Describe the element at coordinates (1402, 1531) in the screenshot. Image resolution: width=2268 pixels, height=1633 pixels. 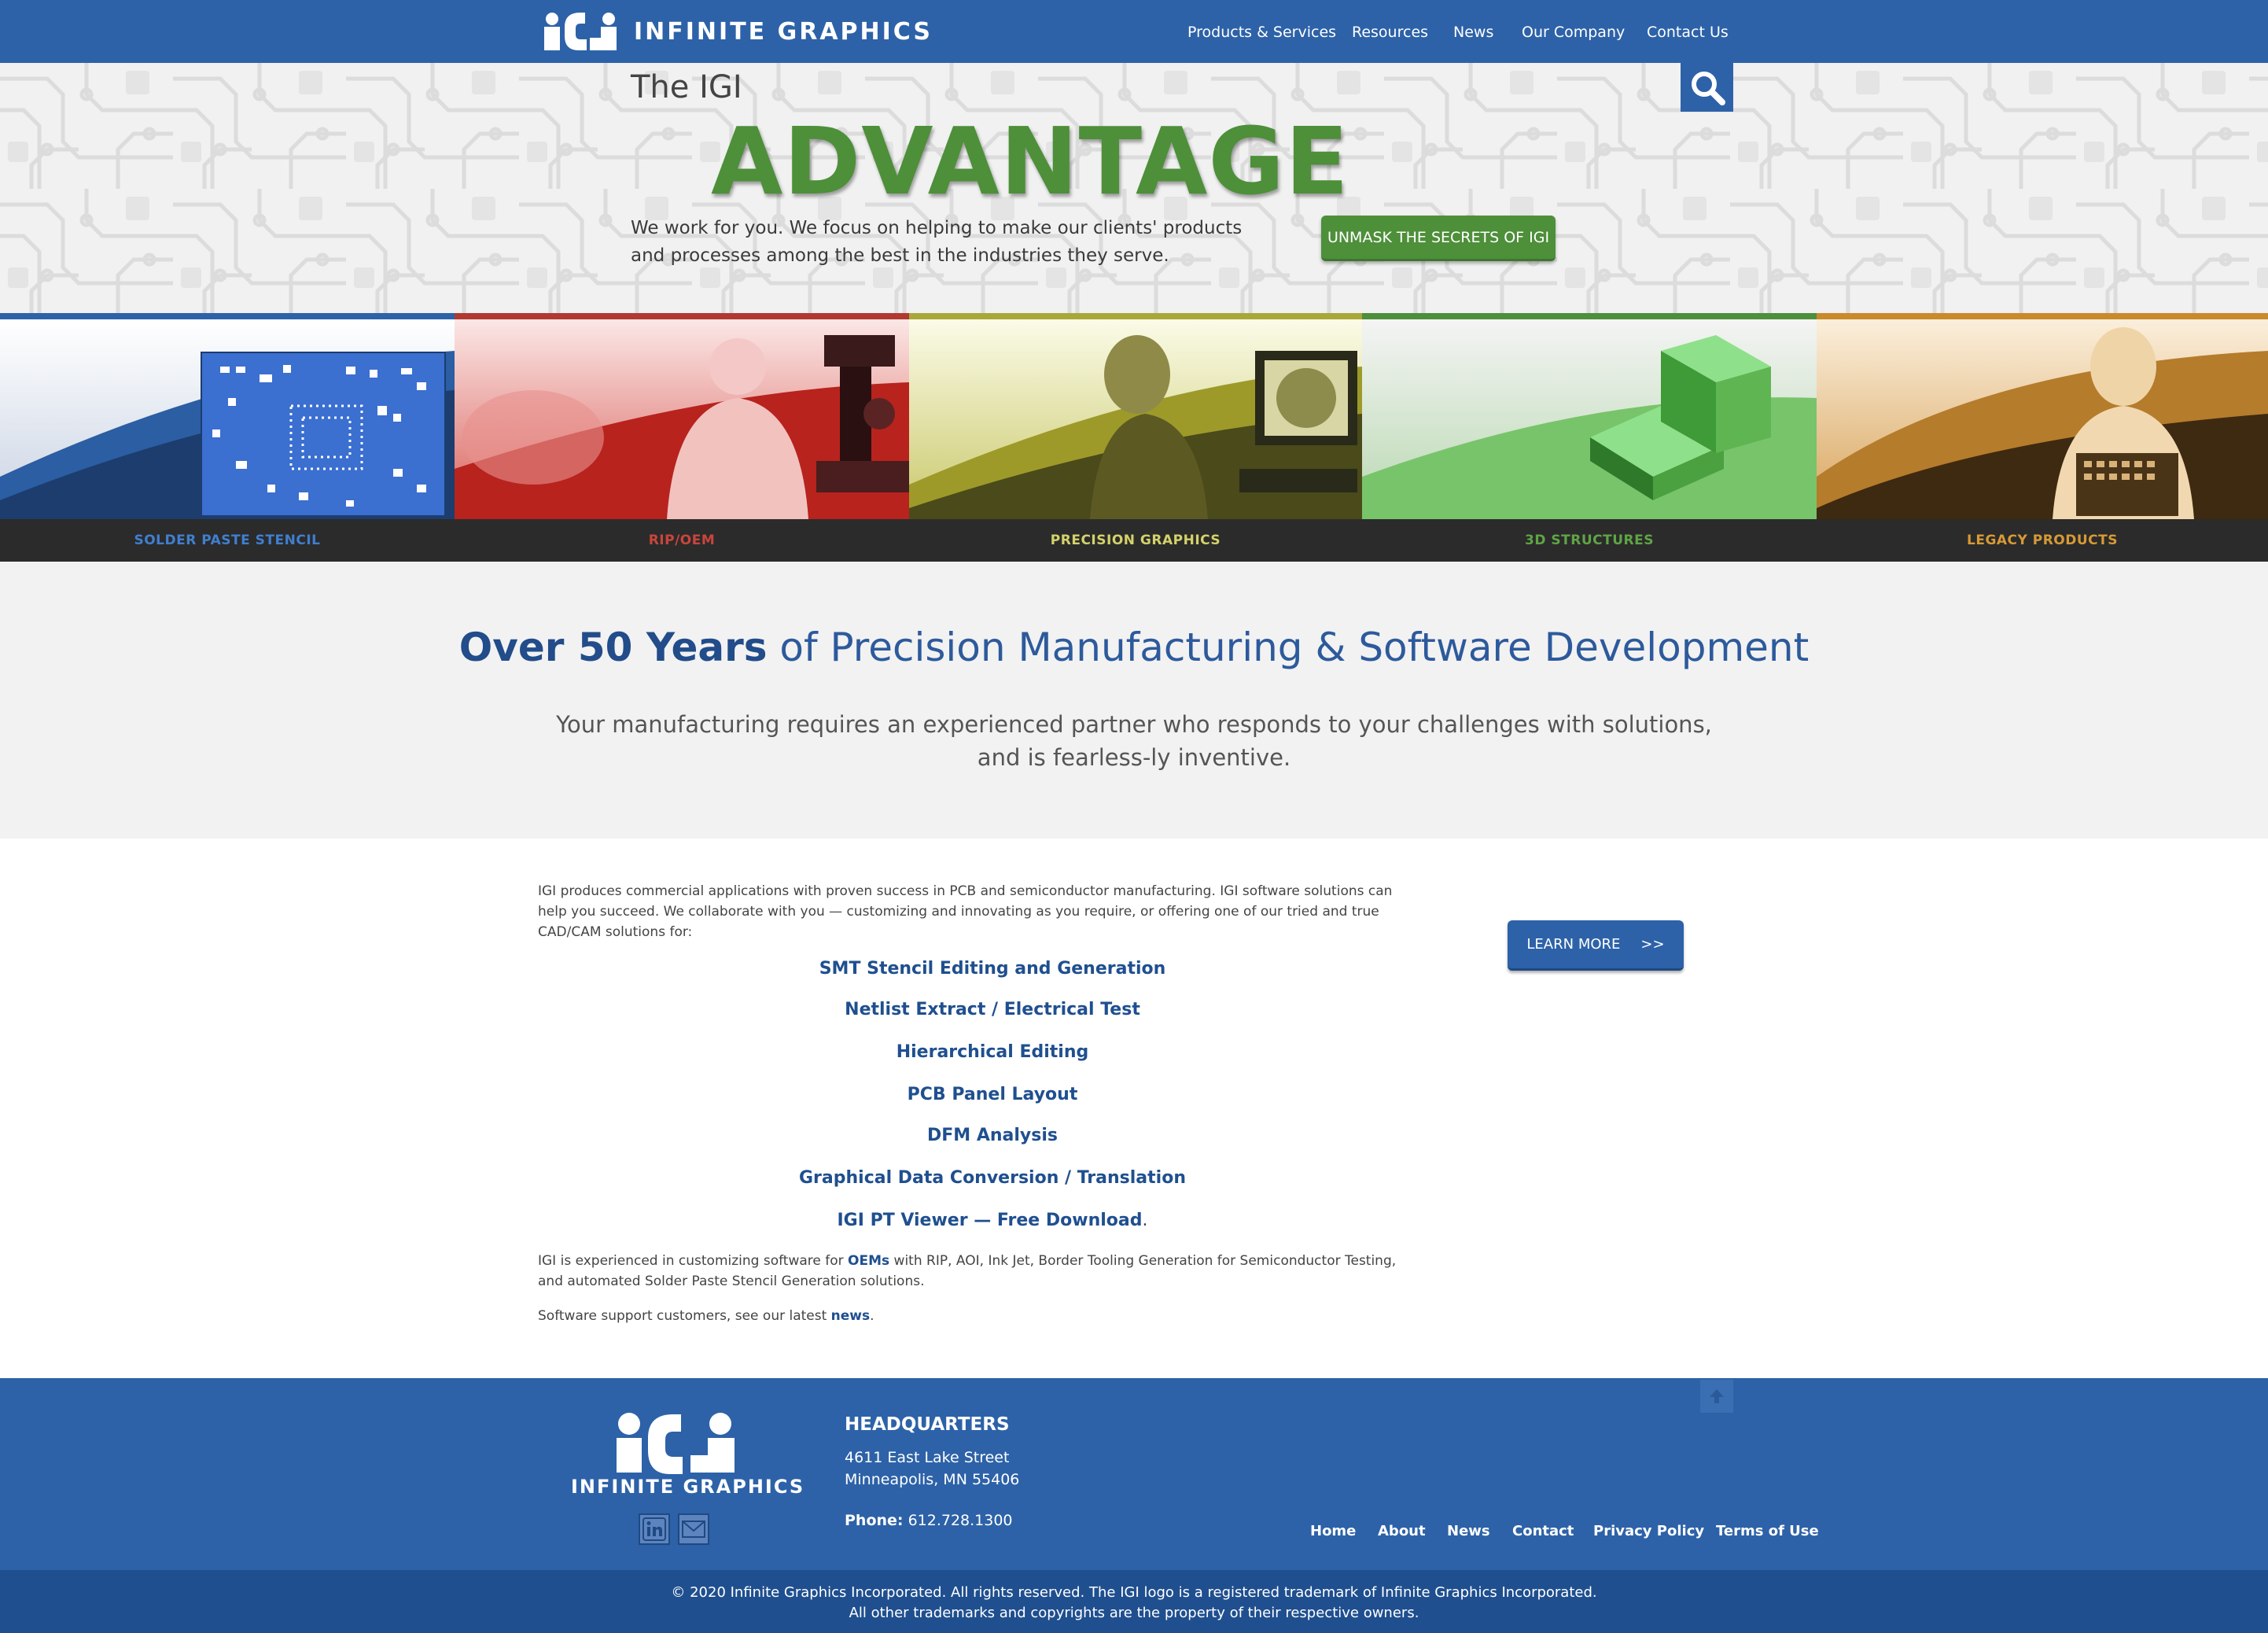
I see `footer-link-about: About` at that location.